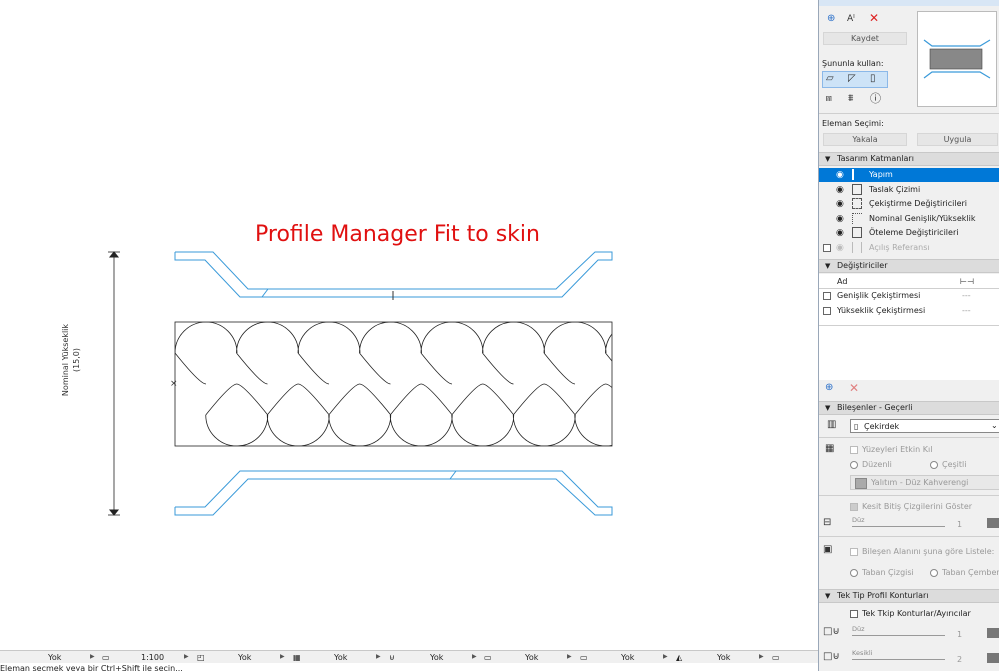  What do you see at coordinates (54, 657) in the screenshot?
I see `status-layer: Yok` at bounding box center [54, 657].